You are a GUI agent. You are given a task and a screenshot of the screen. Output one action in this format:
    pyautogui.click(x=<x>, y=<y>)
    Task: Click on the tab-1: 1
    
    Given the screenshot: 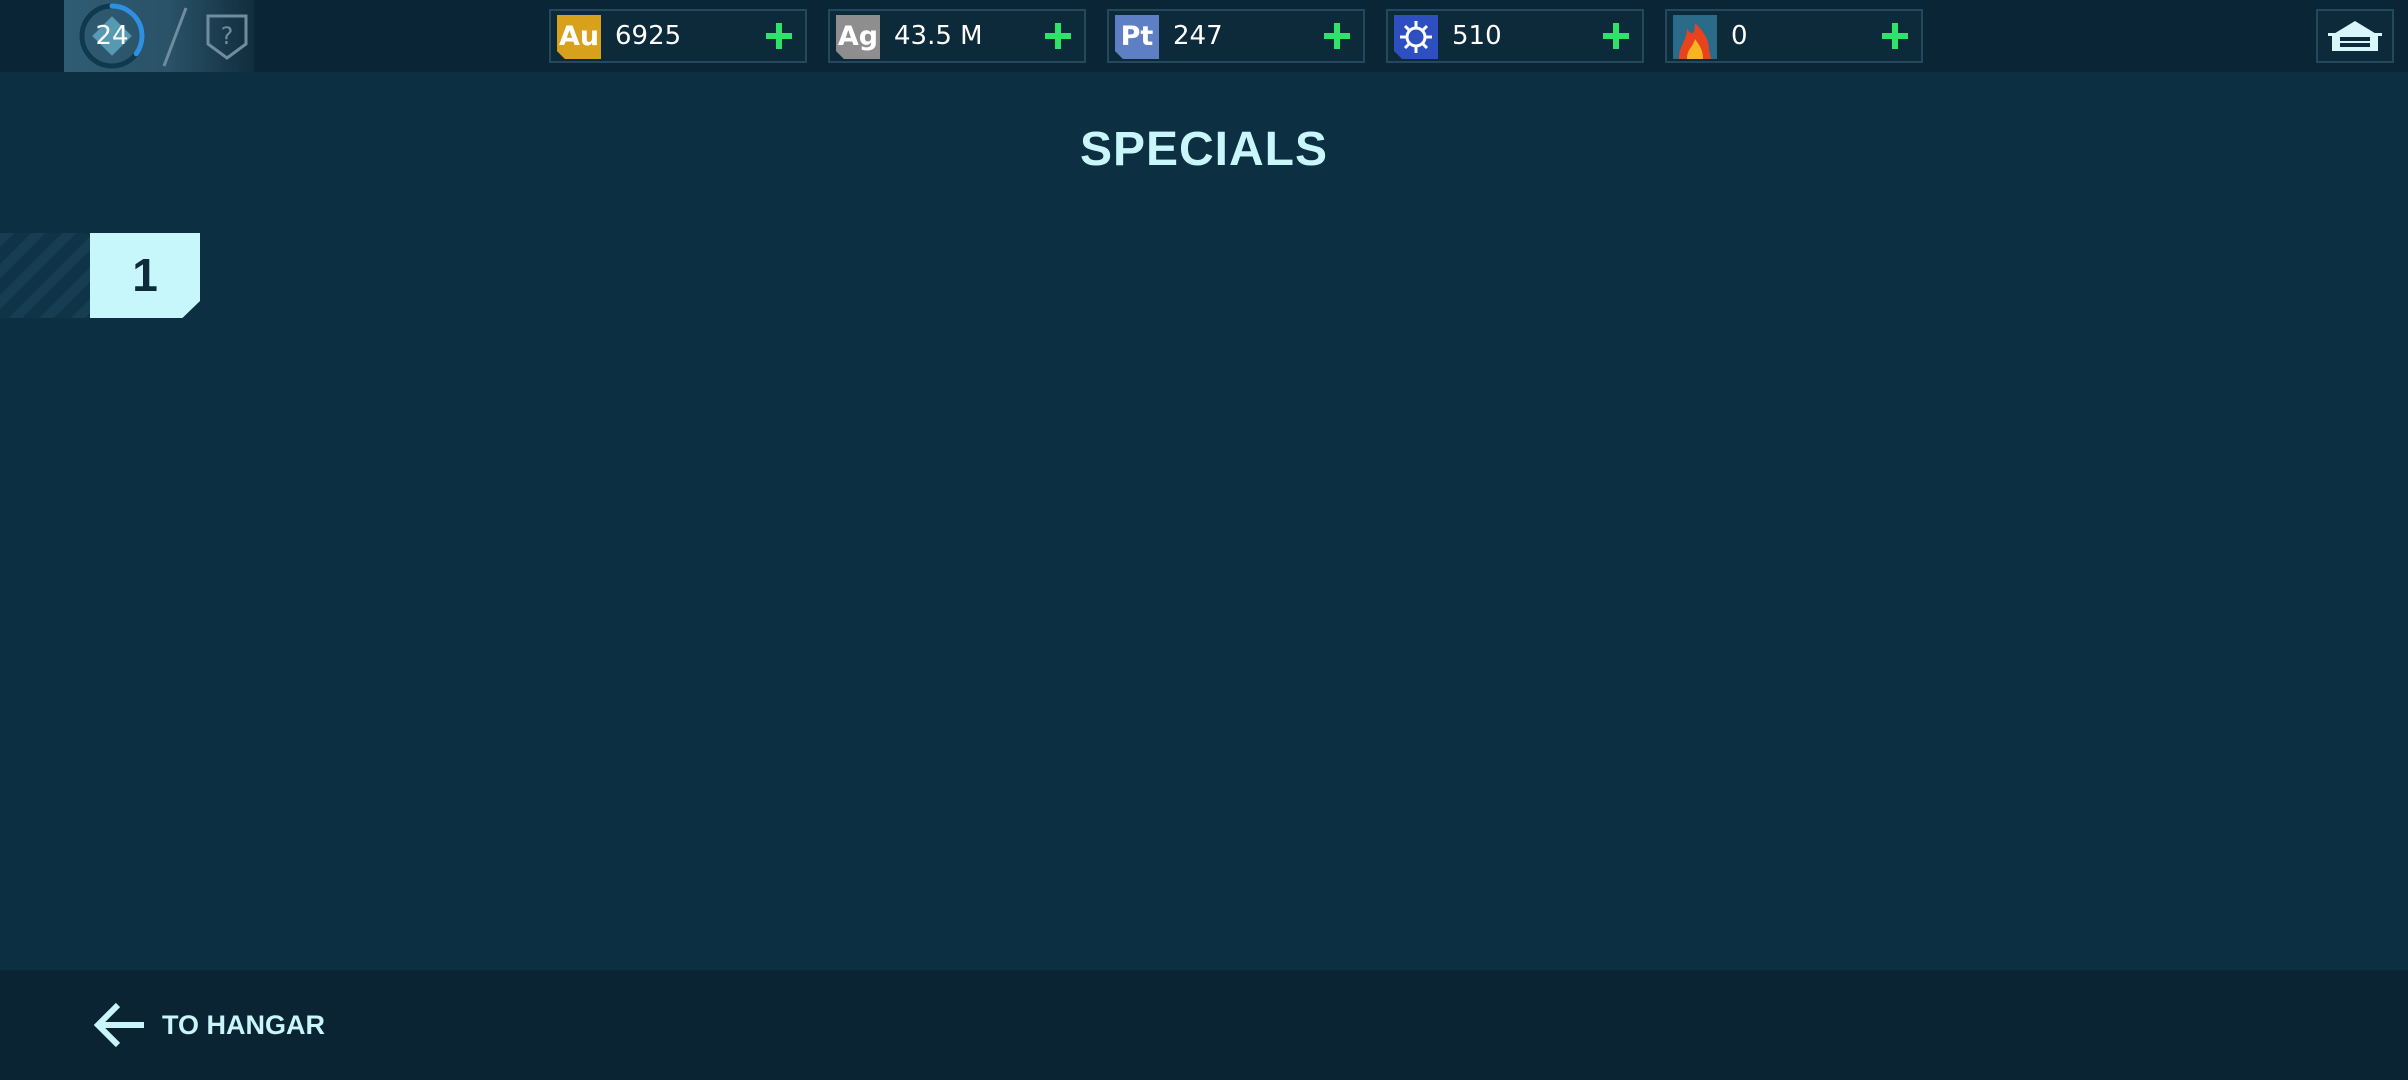 What is the action you would take?
    pyautogui.click(x=145, y=275)
    